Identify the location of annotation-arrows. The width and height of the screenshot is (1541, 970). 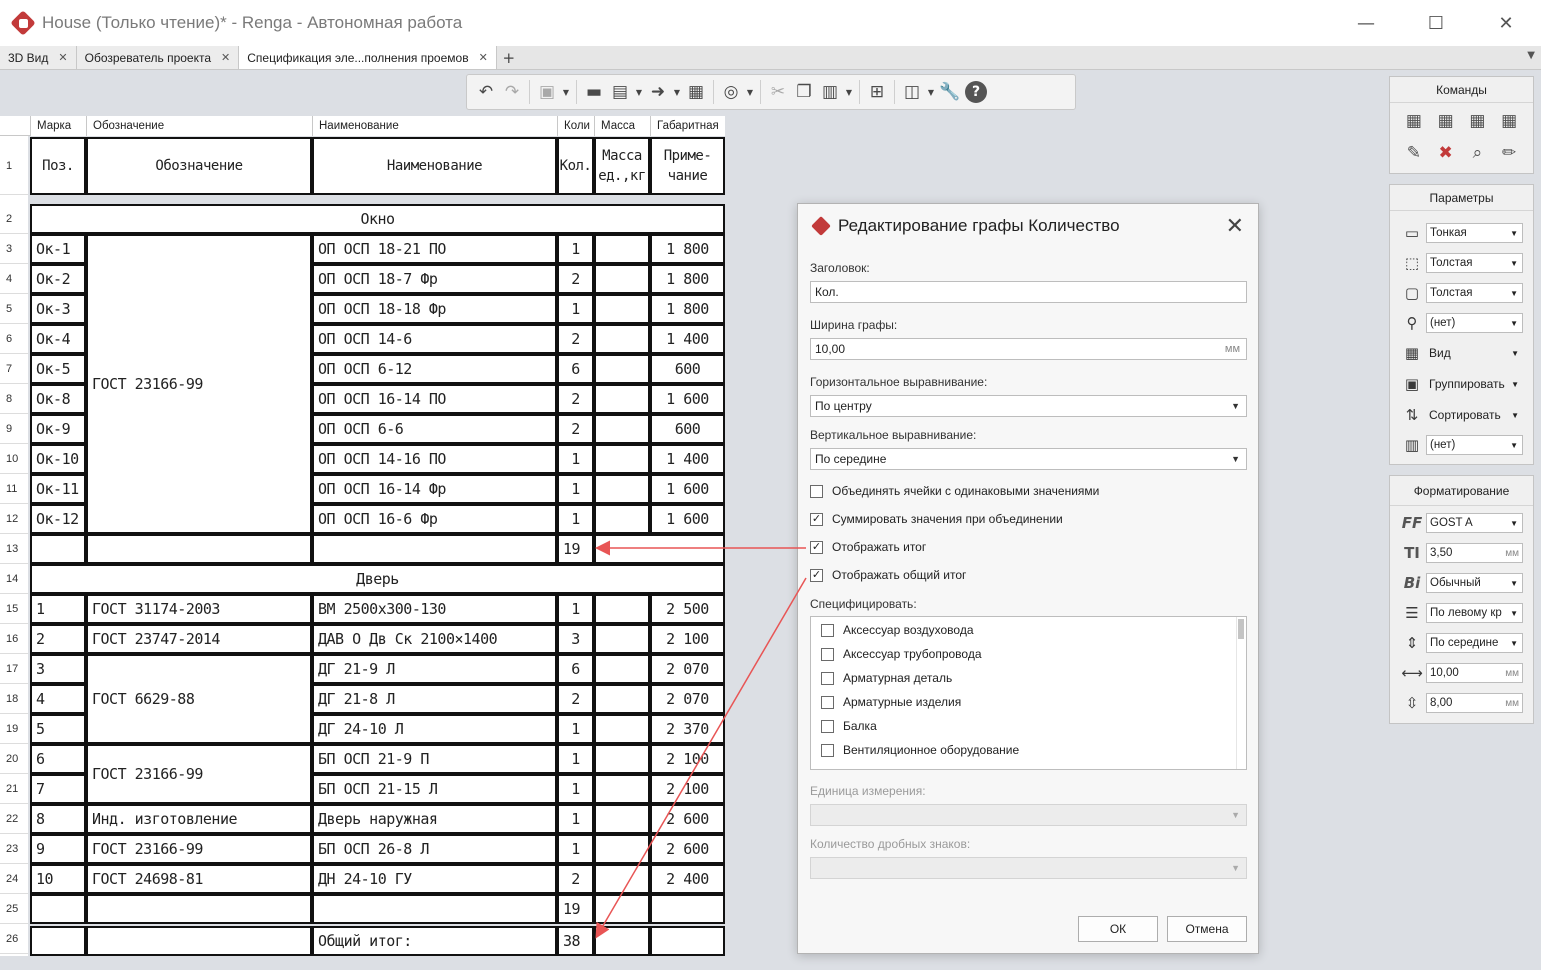
(701, 739).